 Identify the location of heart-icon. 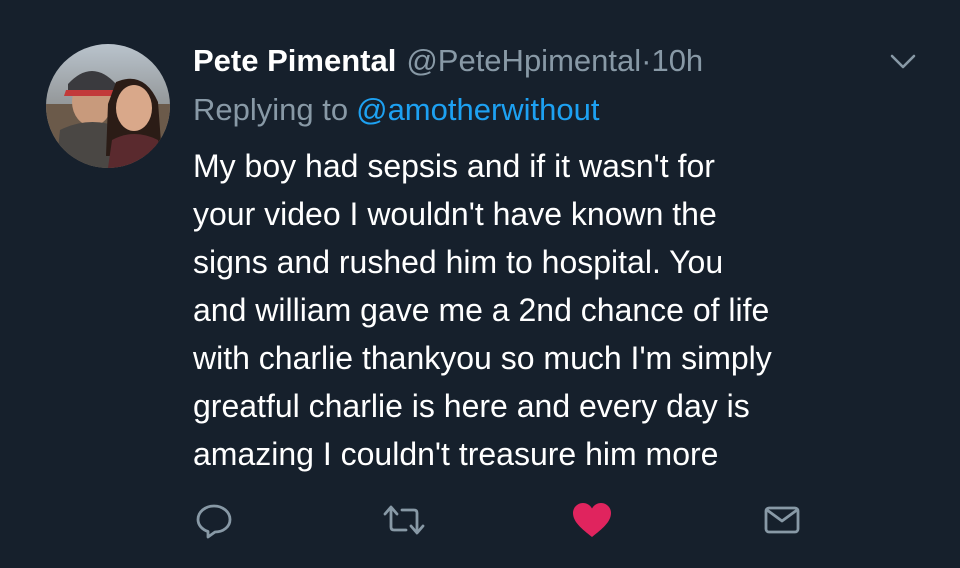
(592, 520).